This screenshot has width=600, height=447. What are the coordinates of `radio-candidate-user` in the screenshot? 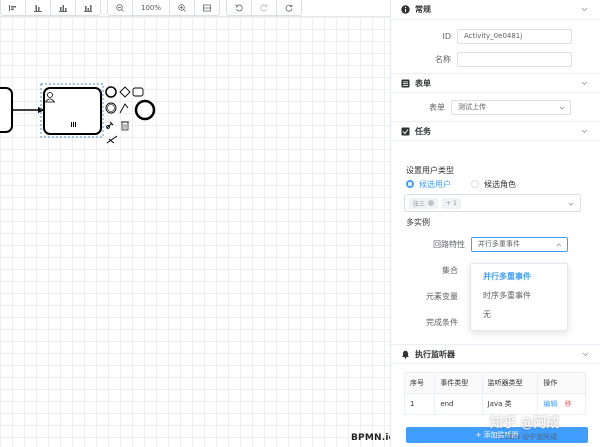 It's located at (410, 184).